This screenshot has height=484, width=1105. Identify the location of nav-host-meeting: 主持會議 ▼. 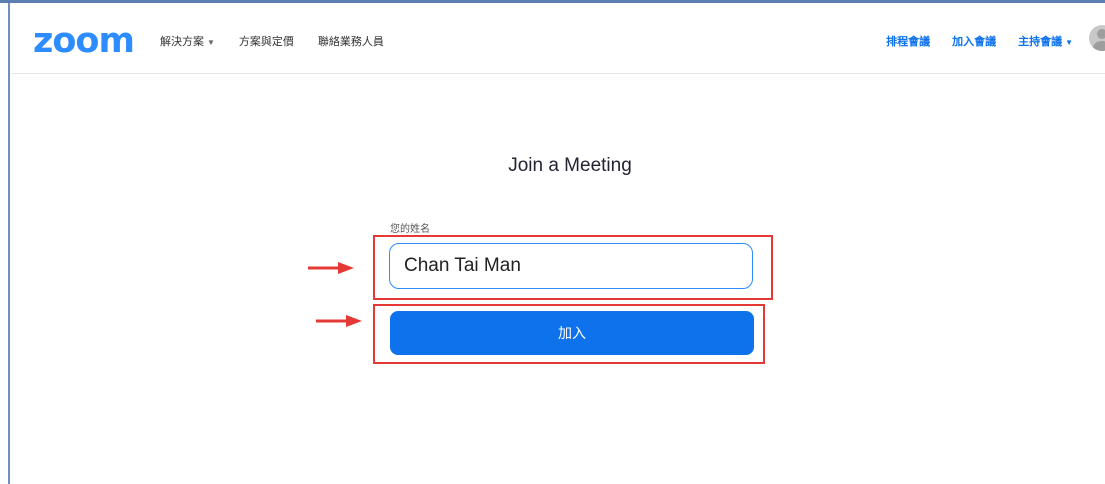
(1045, 42).